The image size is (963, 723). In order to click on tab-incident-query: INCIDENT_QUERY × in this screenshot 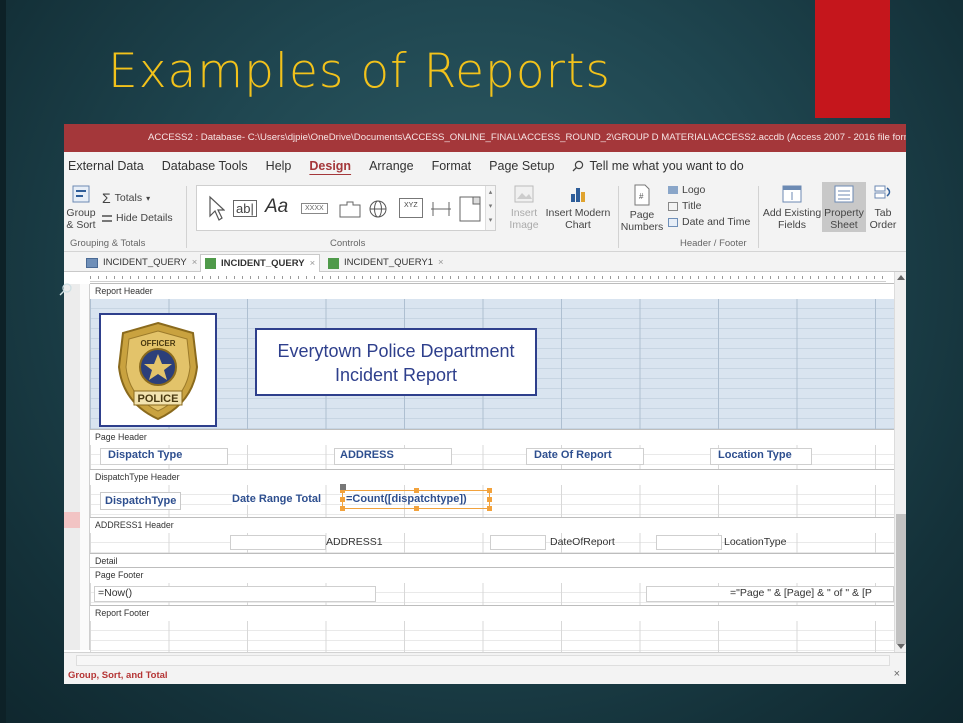, I will do `click(141, 263)`.